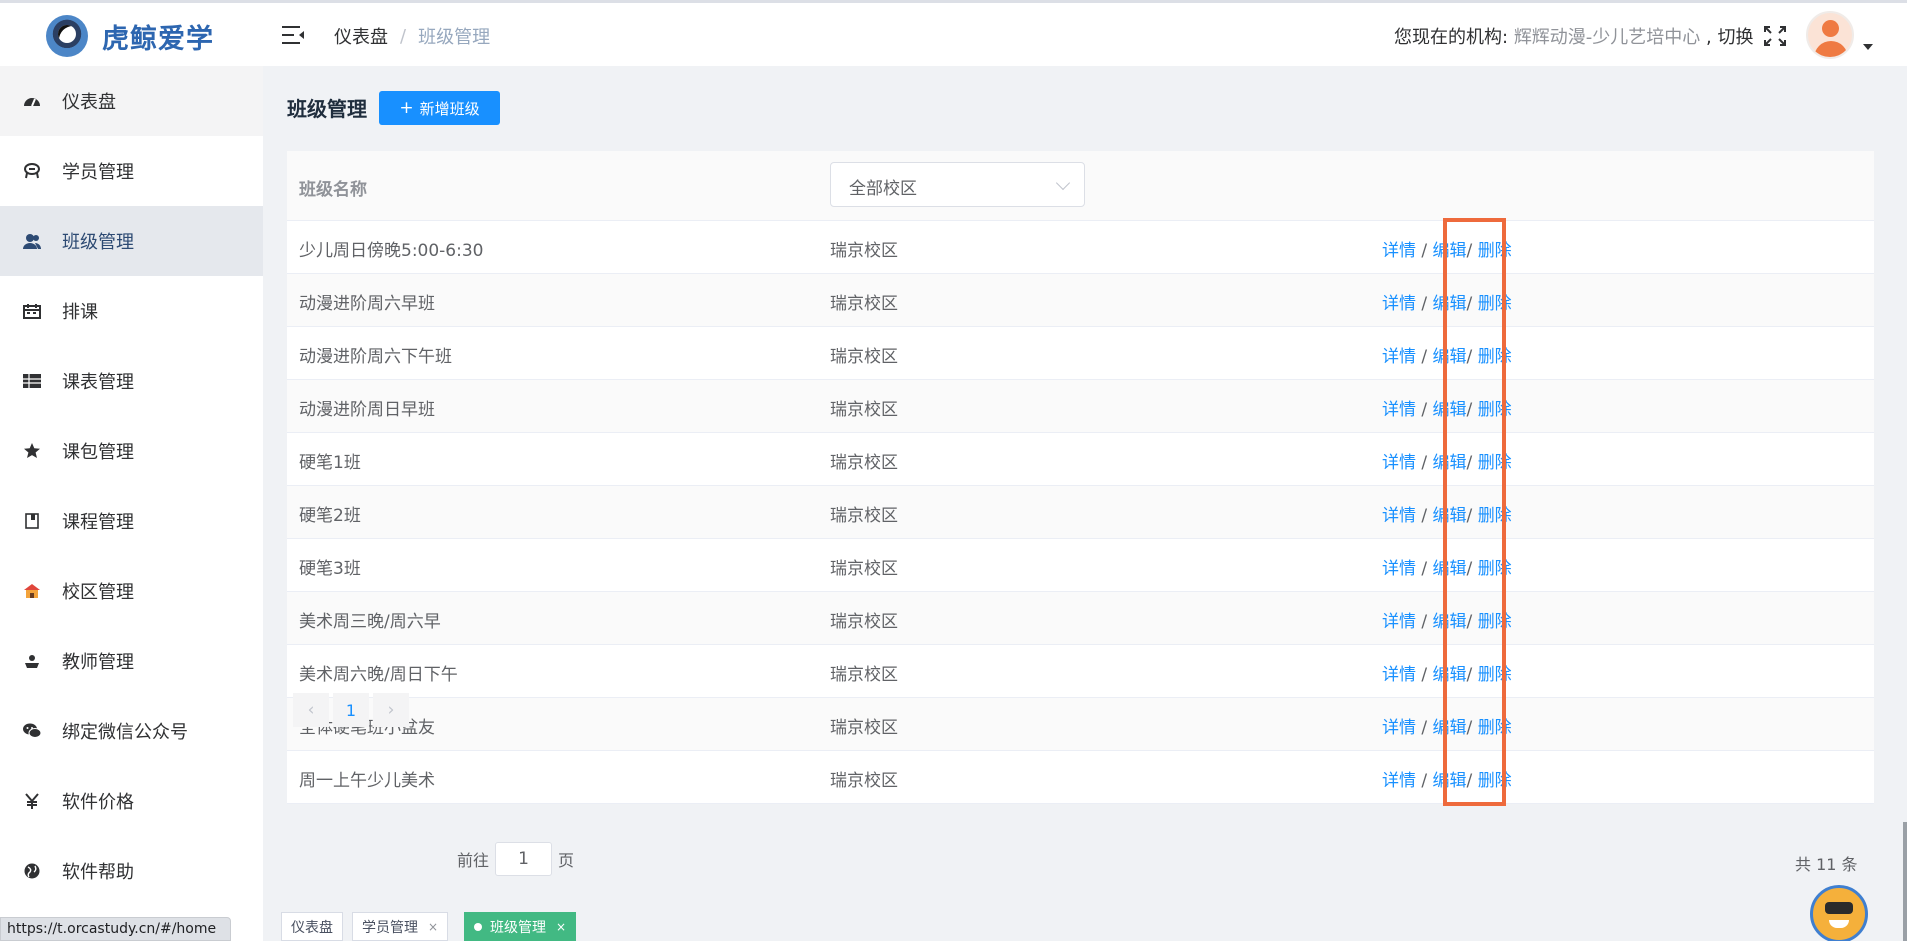 This screenshot has height=941, width=1907. What do you see at coordinates (330, 569) in the screenshot?
I see `class-name-cell: 硬笔3班` at bounding box center [330, 569].